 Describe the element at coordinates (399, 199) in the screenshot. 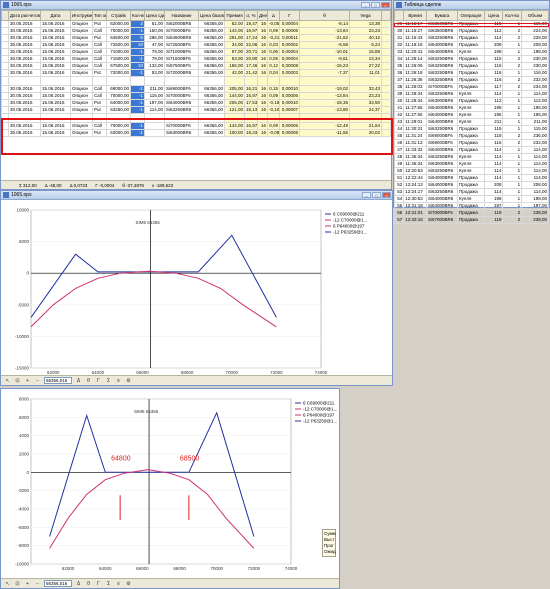

I see `trade-cell: 54` at that location.